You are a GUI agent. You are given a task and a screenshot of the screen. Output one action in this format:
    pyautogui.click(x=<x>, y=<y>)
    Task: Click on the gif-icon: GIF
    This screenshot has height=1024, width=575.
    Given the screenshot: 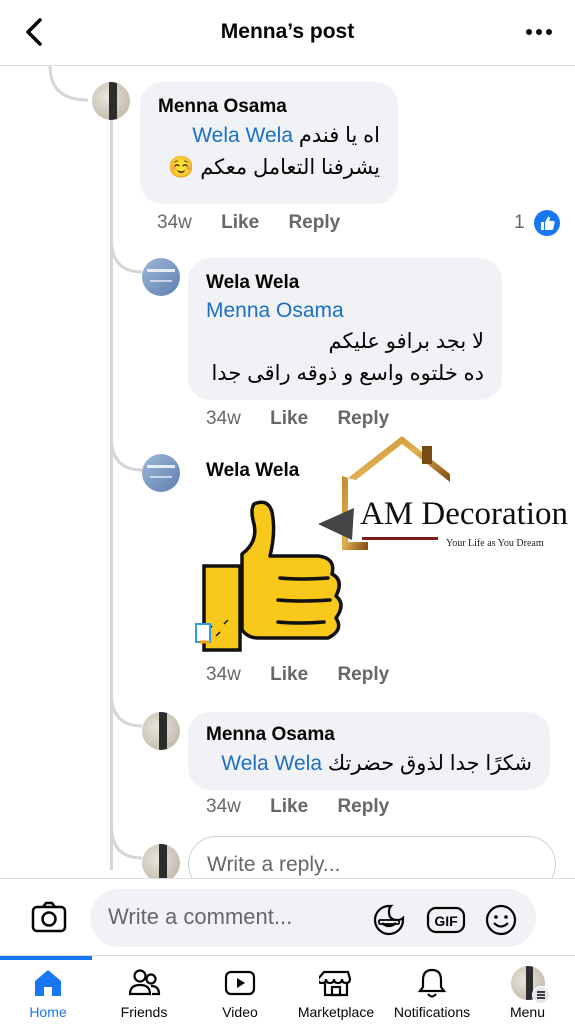 What is the action you would take?
    pyautogui.click(x=446, y=920)
    